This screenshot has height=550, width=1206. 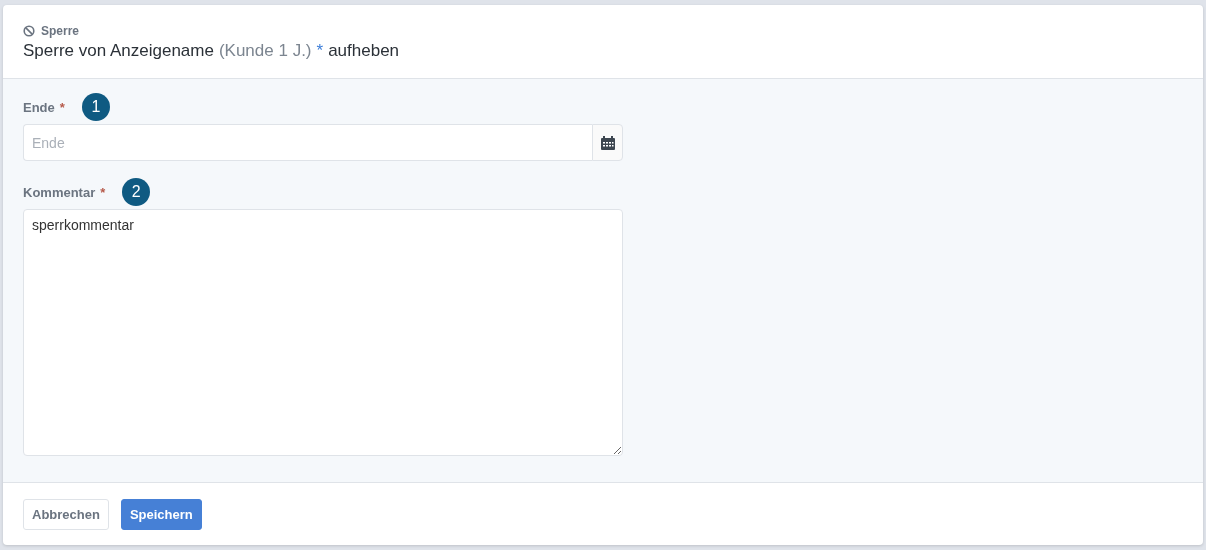 What do you see at coordinates (29, 31) in the screenshot?
I see `ban-icon` at bounding box center [29, 31].